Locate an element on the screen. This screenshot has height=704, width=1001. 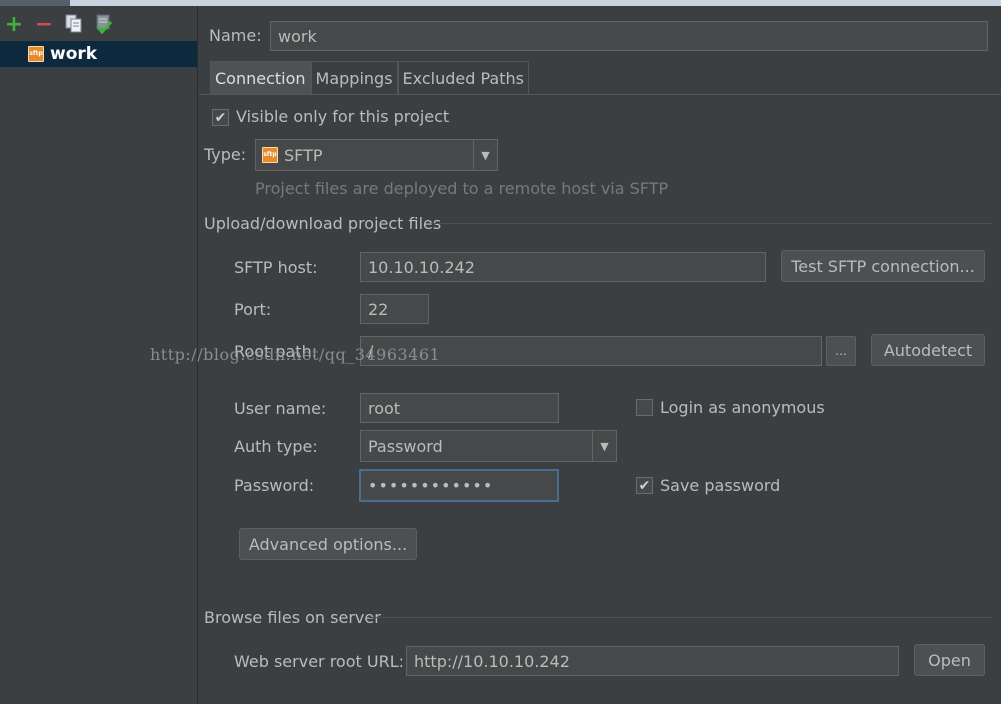
password-field: •••••••••••• is located at coordinates (459, 485).